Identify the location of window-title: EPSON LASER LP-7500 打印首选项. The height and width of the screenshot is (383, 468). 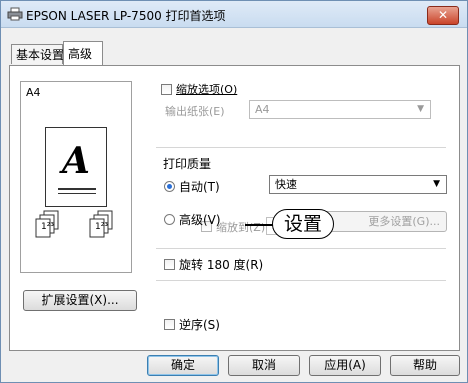
(126, 16).